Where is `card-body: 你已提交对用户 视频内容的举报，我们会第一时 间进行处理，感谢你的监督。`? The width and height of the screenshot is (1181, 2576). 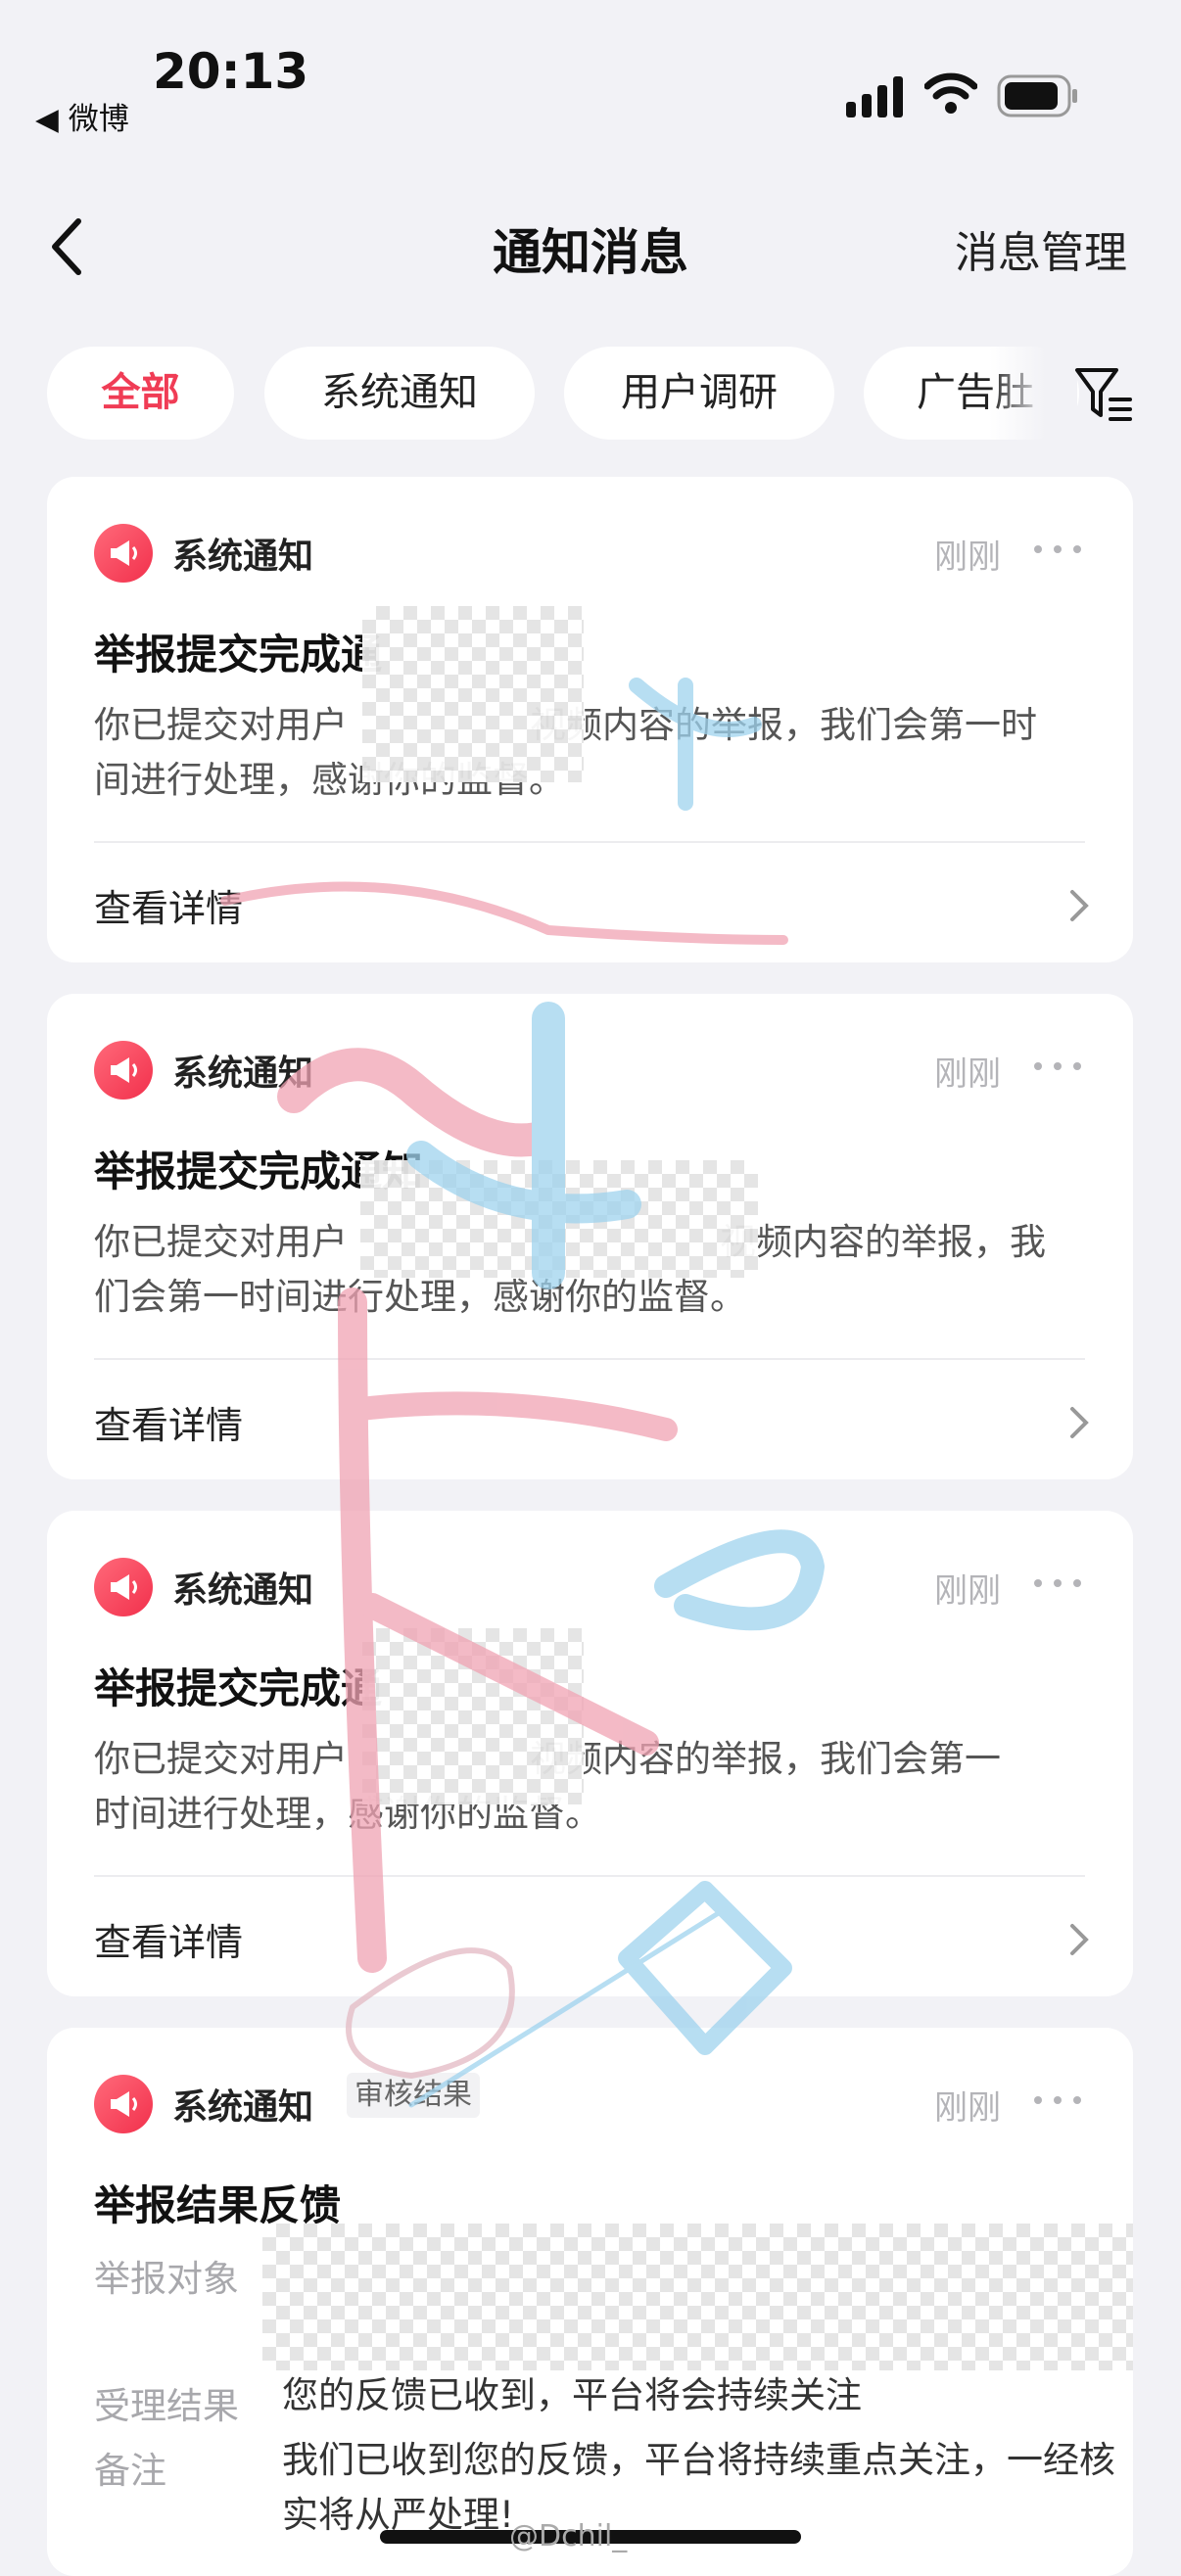 card-body: 你已提交对用户 视频内容的举报，我们会第一时 间进行处理，感谢你的监督。 is located at coordinates (566, 752).